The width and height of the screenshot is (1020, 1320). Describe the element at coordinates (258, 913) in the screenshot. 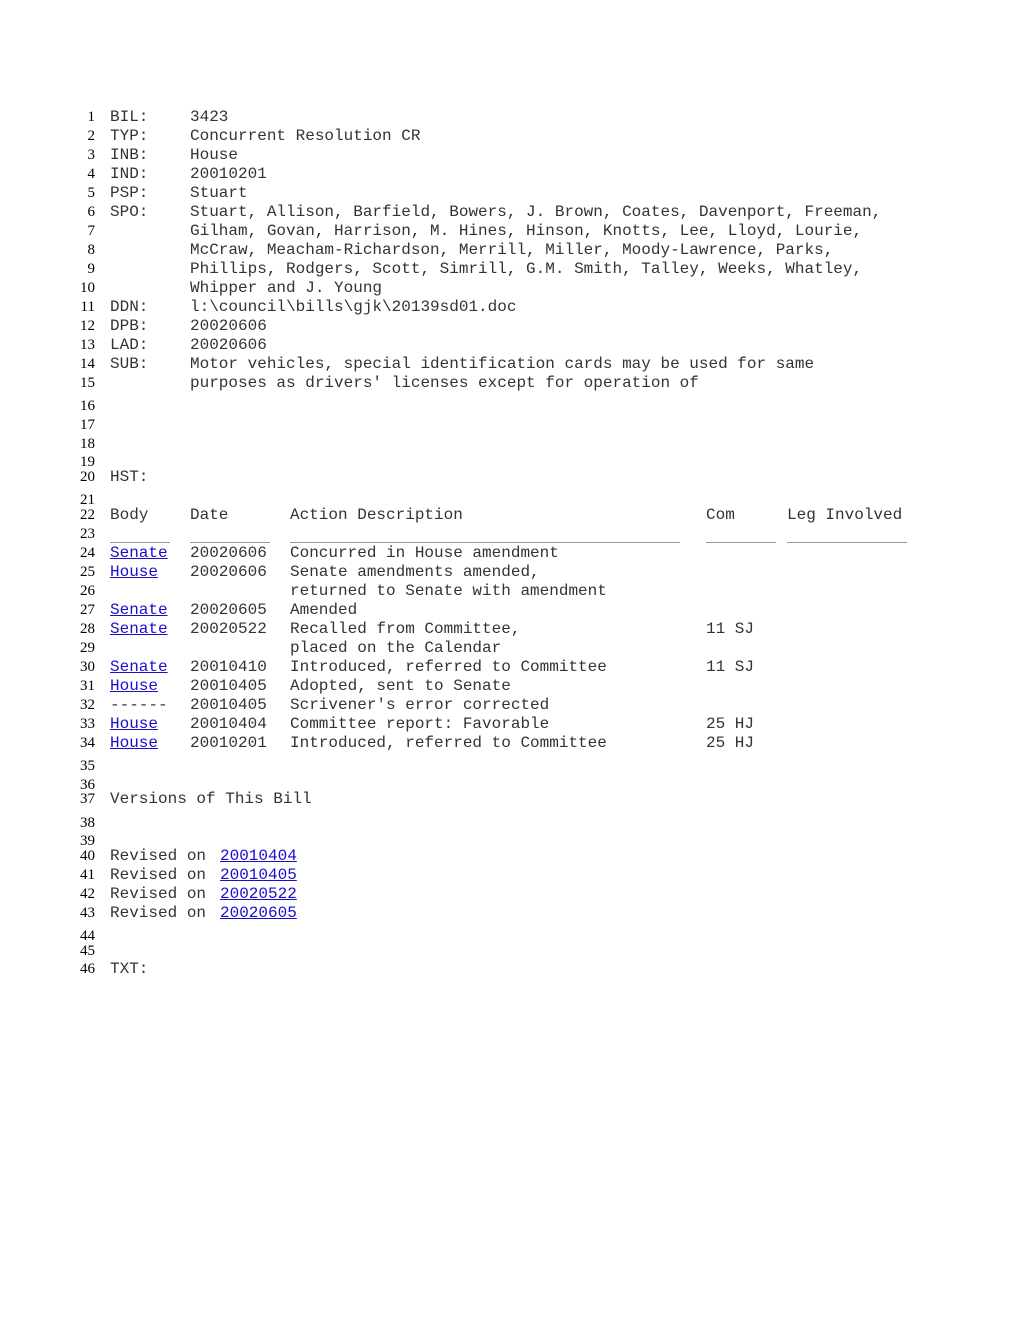

I see `version-link: 20020605` at that location.